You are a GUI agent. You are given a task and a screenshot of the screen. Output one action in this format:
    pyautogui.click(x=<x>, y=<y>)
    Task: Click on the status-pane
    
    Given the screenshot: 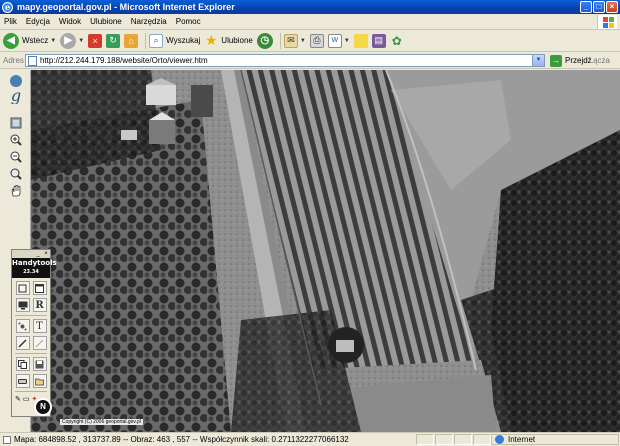 What is the action you would take?
    pyautogui.click(x=444, y=439)
    